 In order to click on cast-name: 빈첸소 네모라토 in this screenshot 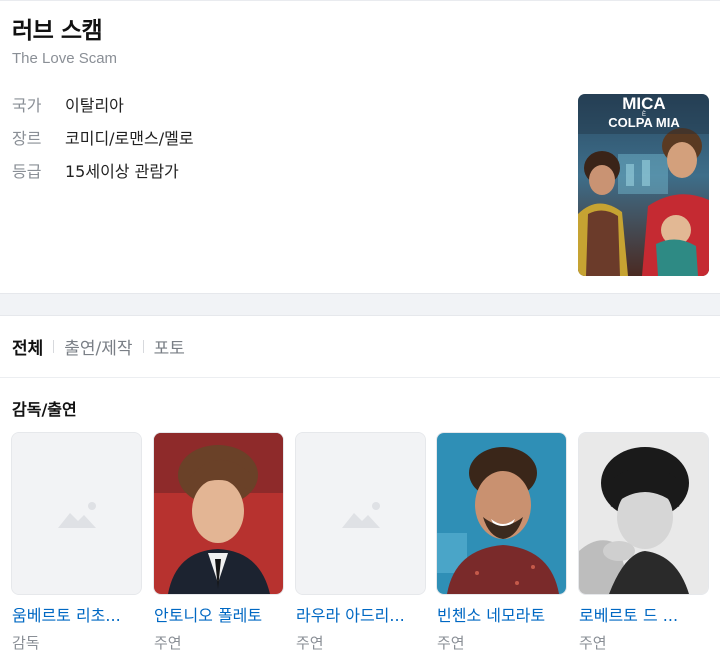, I will do `click(502, 614)`.